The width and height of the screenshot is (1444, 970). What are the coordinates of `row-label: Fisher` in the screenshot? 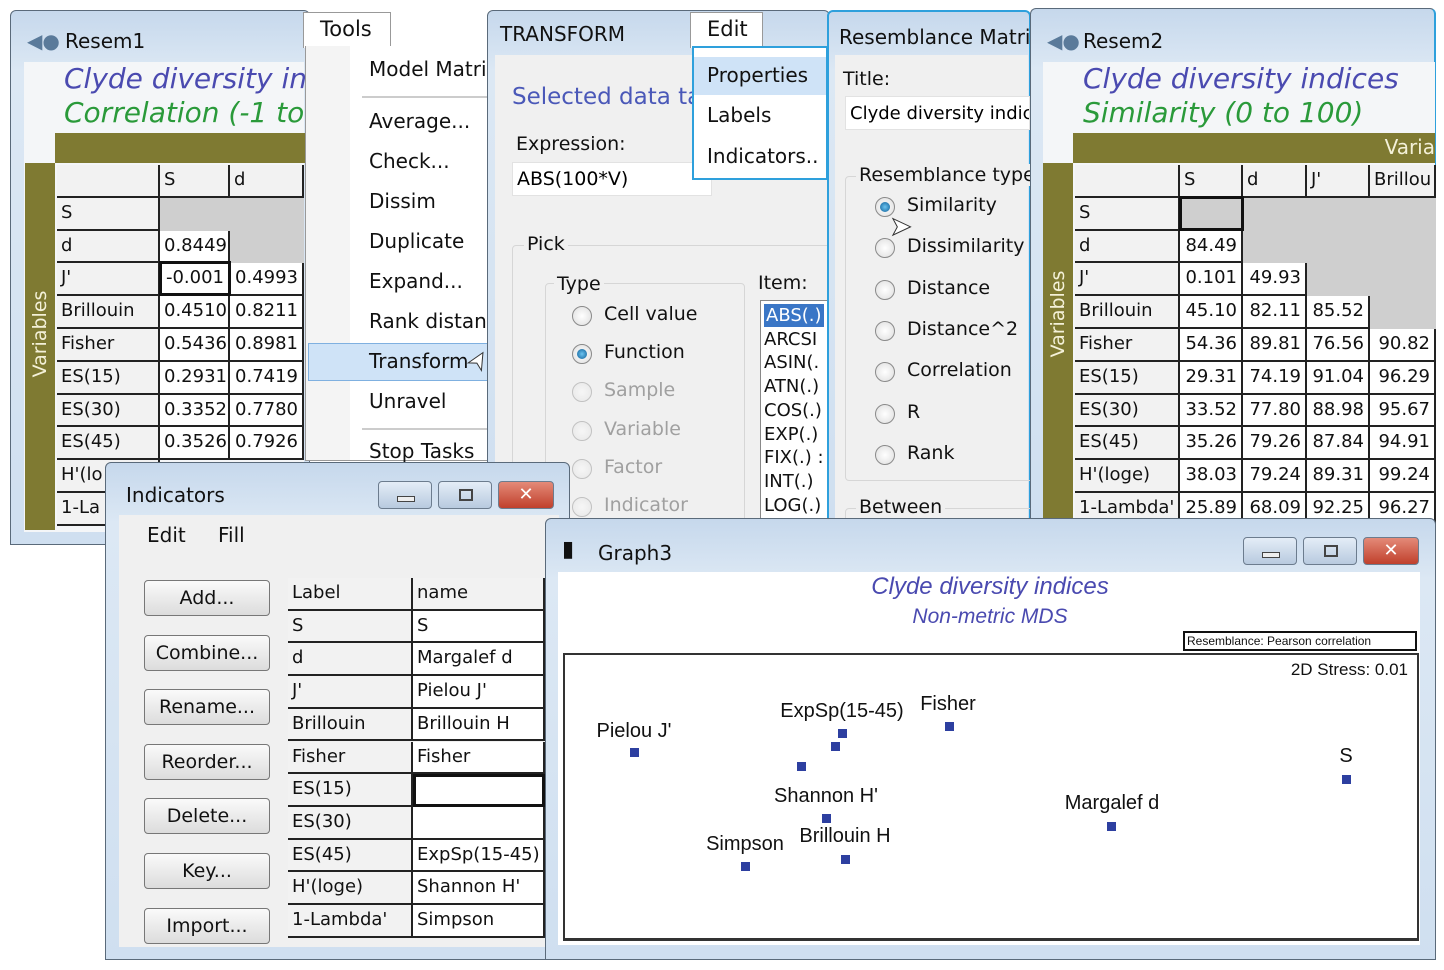 It's located at (350, 758).